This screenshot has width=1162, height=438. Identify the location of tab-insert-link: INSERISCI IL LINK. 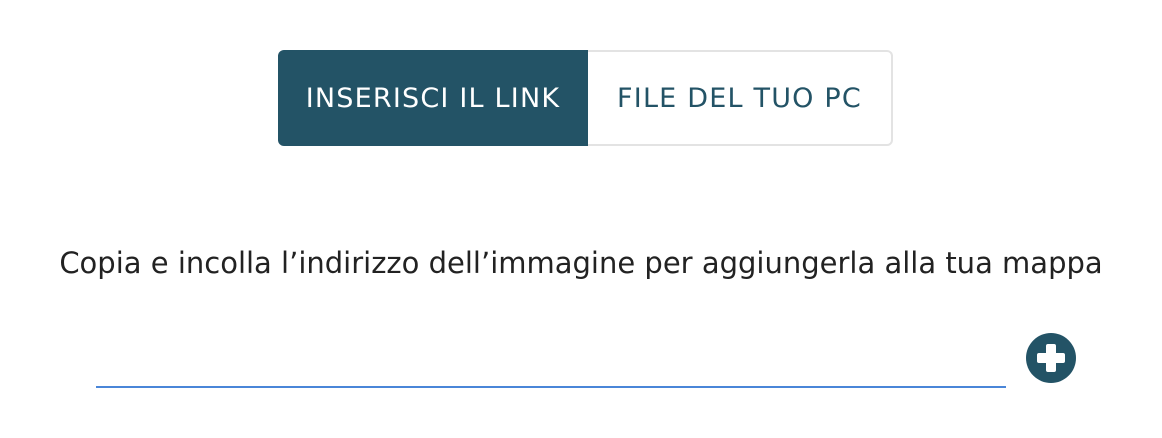
(433, 98).